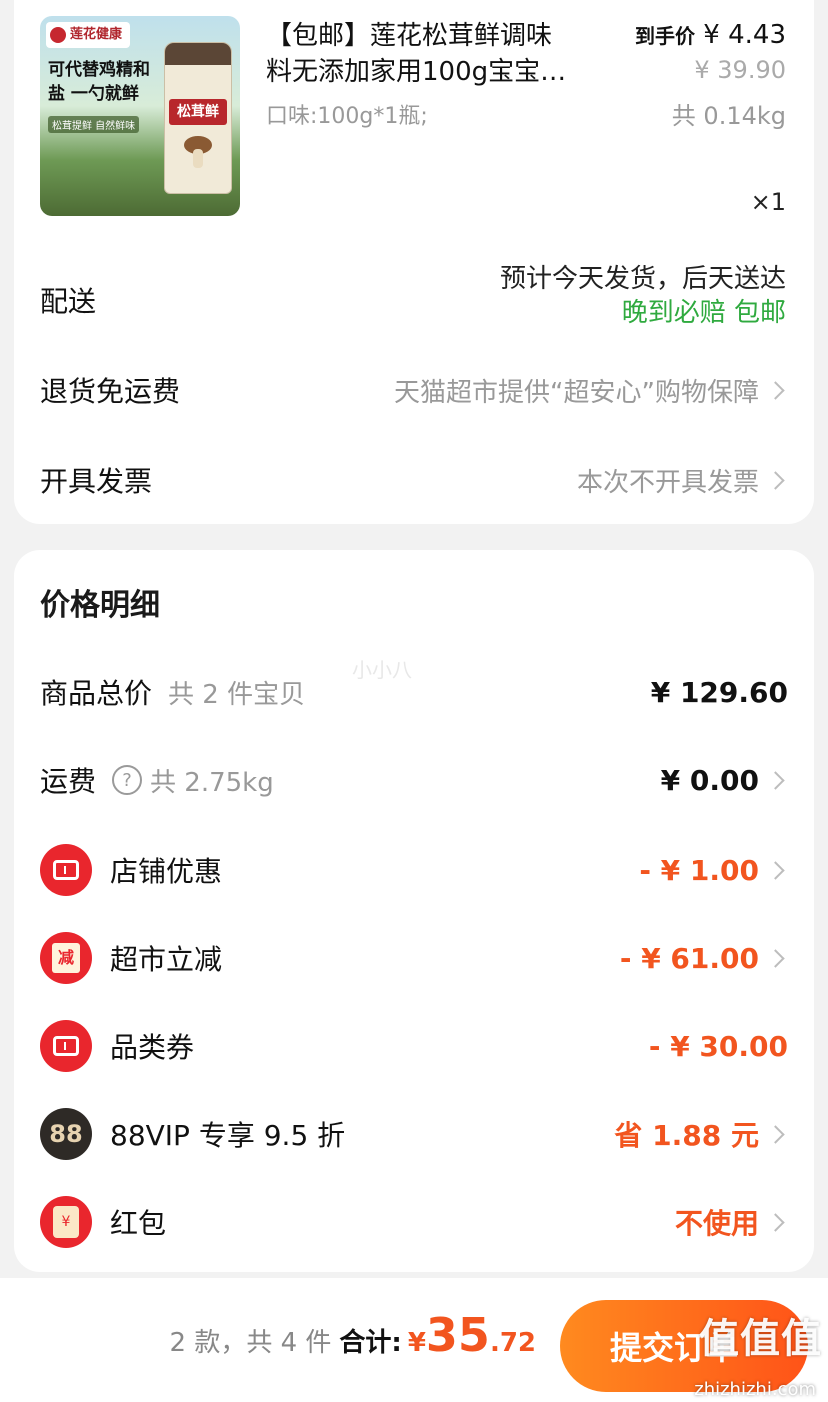 The width and height of the screenshot is (828, 1402). I want to click on red-packet-icon: ¥, so click(66, 1222).